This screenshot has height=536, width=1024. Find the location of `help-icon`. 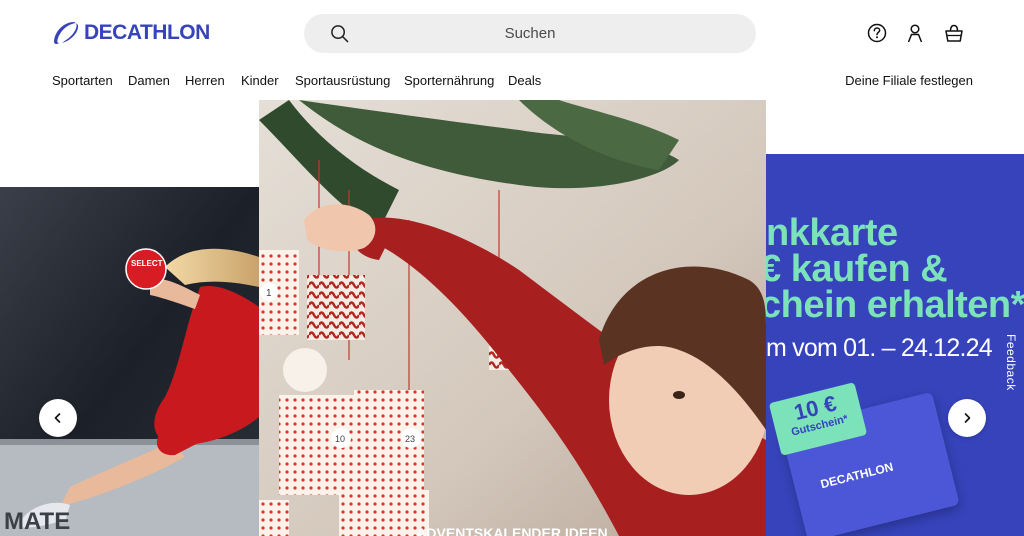

help-icon is located at coordinates (877, 33).